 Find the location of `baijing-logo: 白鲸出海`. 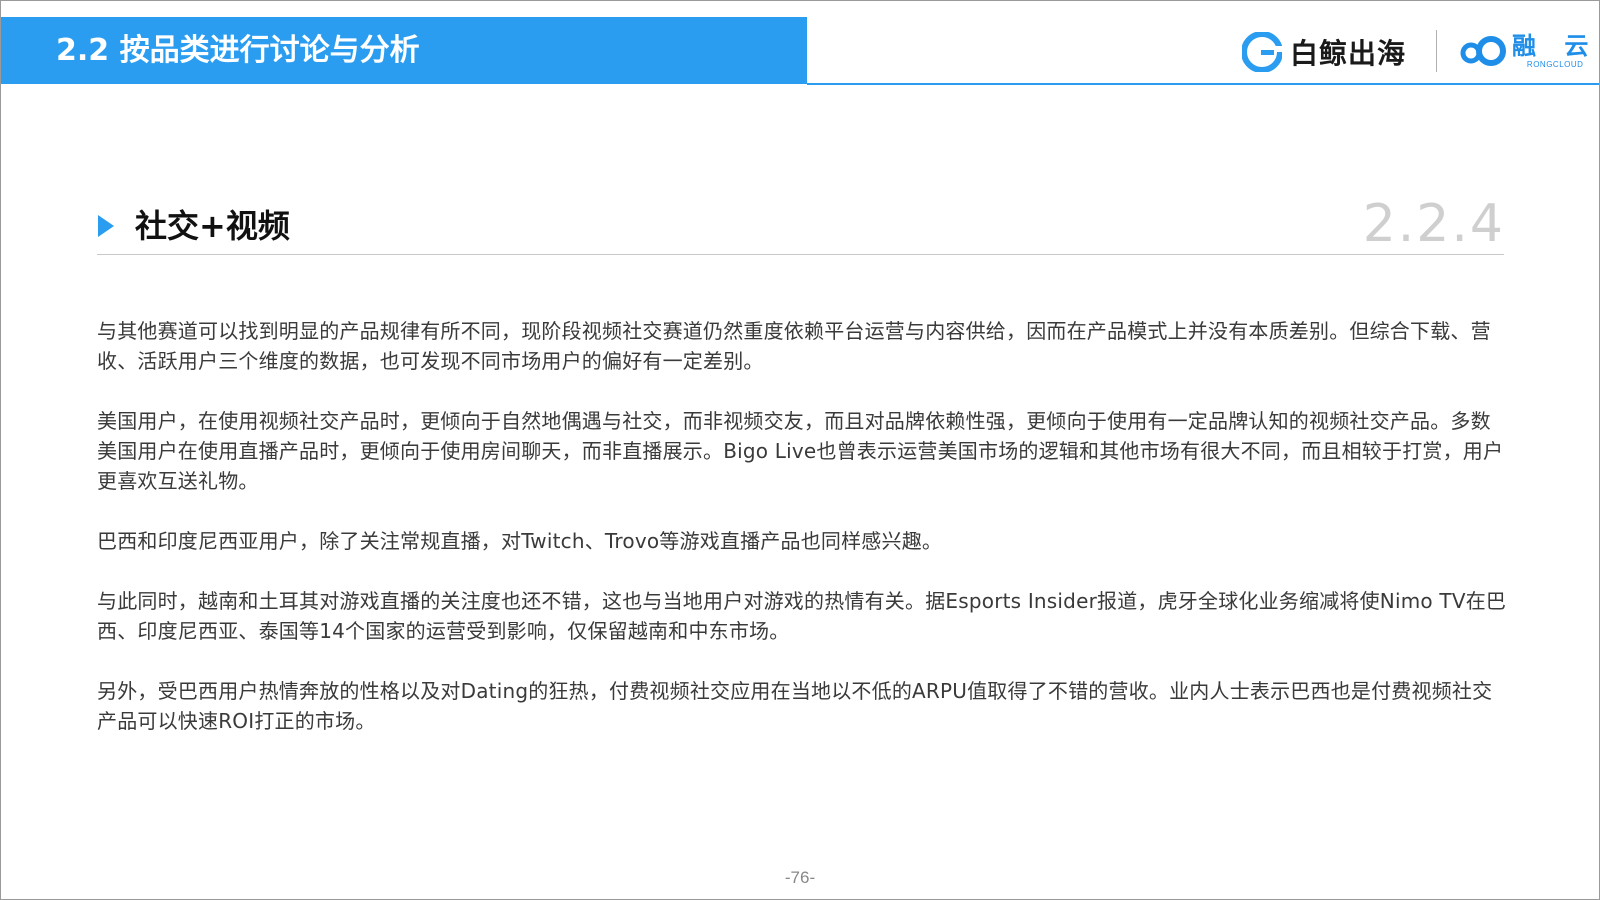

baijing-logo: 白鲸出海 is located at coordinates (1324, 52).